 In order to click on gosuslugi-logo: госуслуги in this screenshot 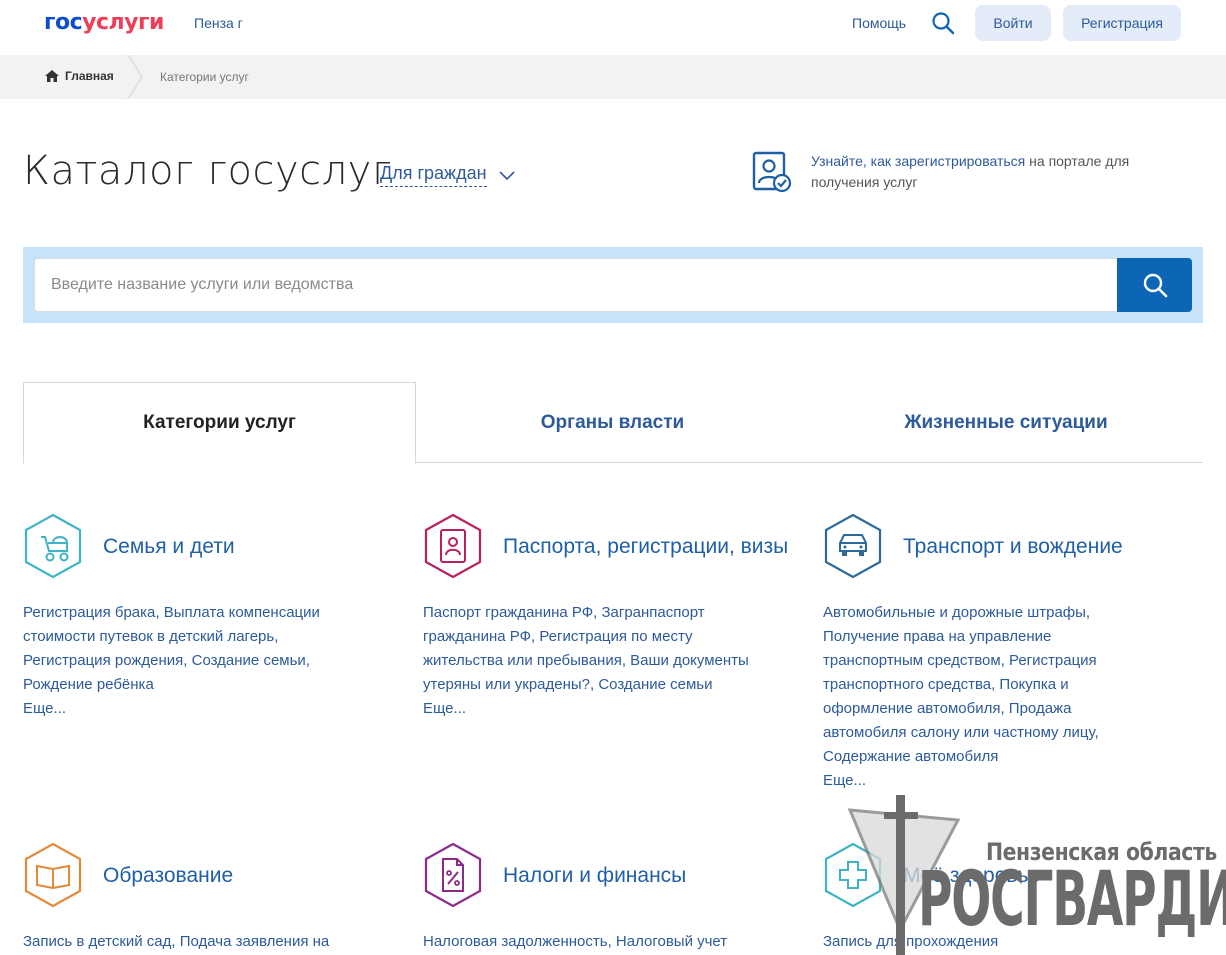, I will do `click(104, 22)`.